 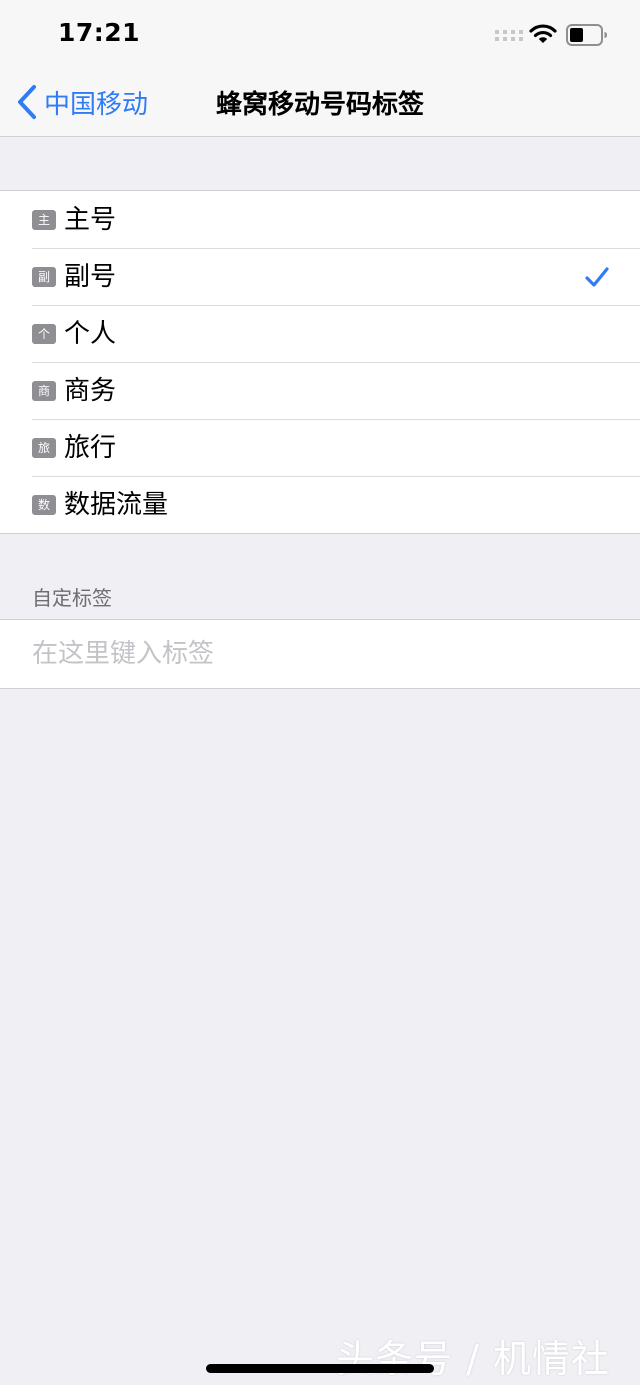 What do you see at coordinates (320, 504) in the screenshot?
I see `list-item-data: 数 数据流量` at bounding box center [320, 504].